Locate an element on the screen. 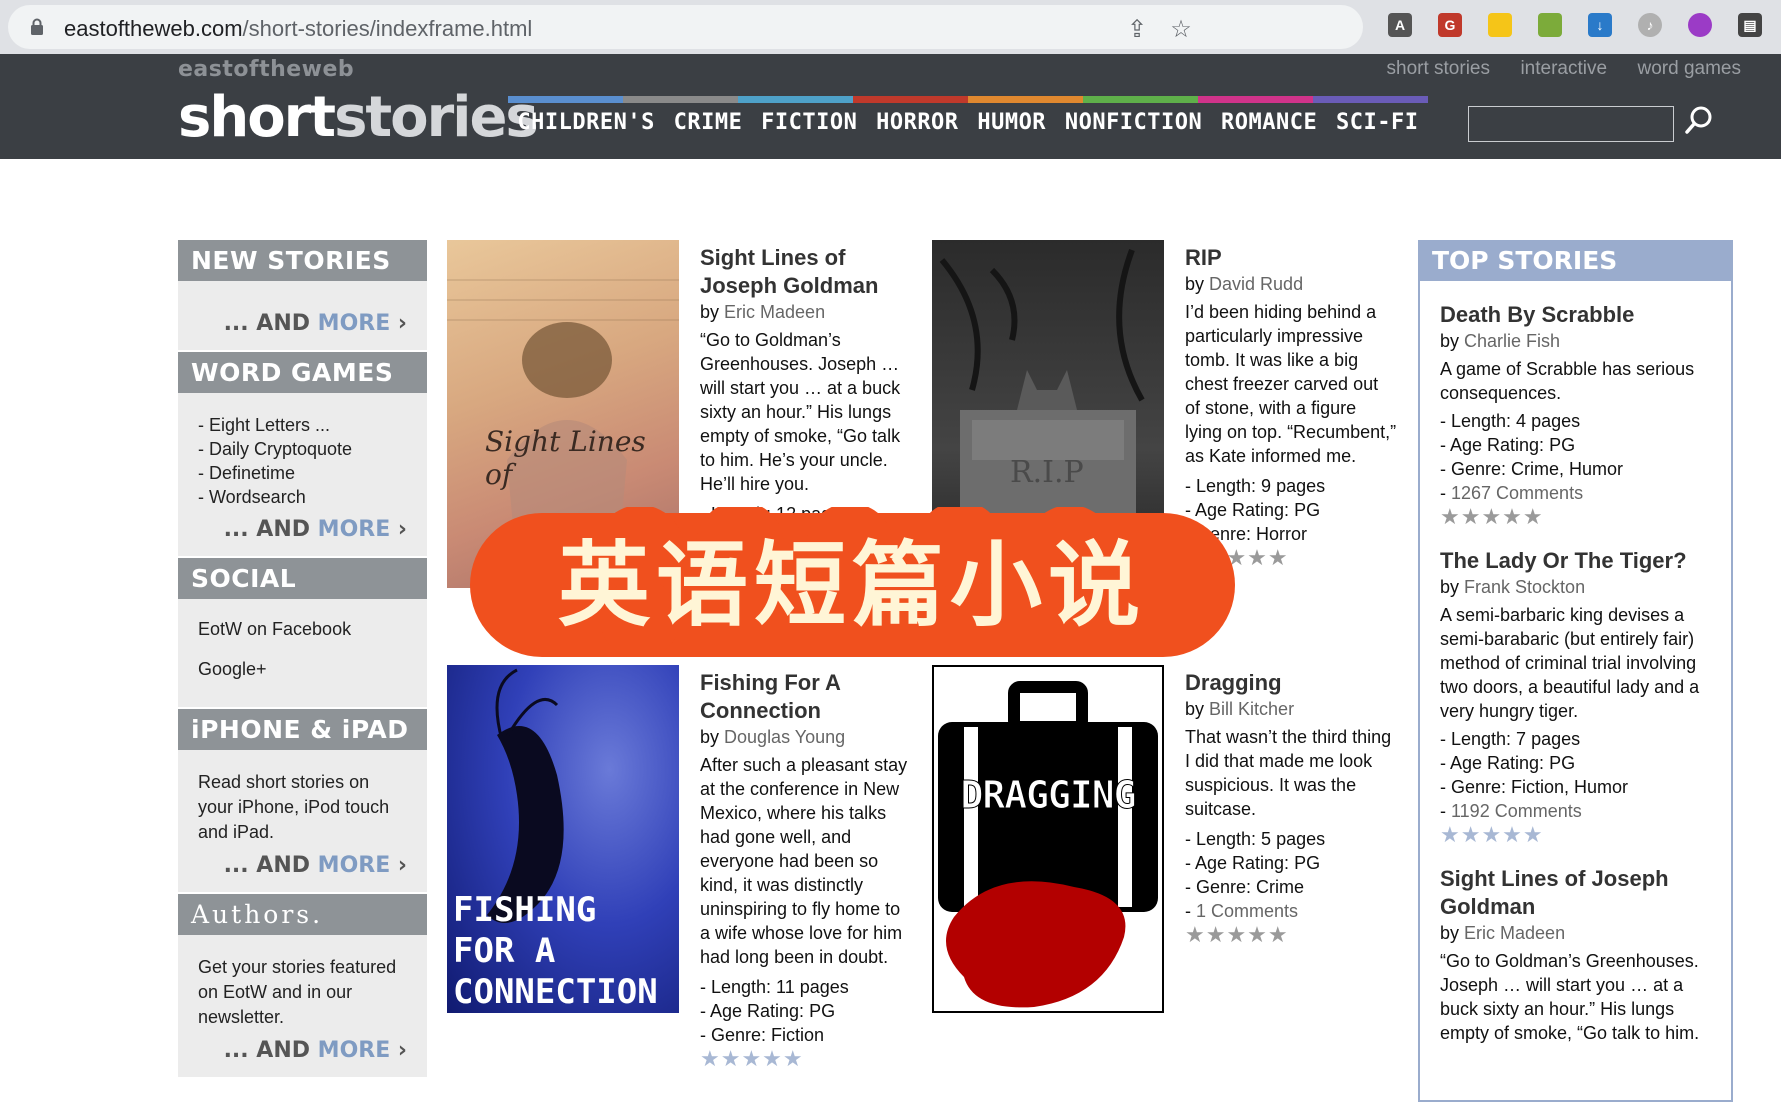 This screenshot has width=1781, height=1102. share-icon: ⇪ is located at coordinates (1137, 30).